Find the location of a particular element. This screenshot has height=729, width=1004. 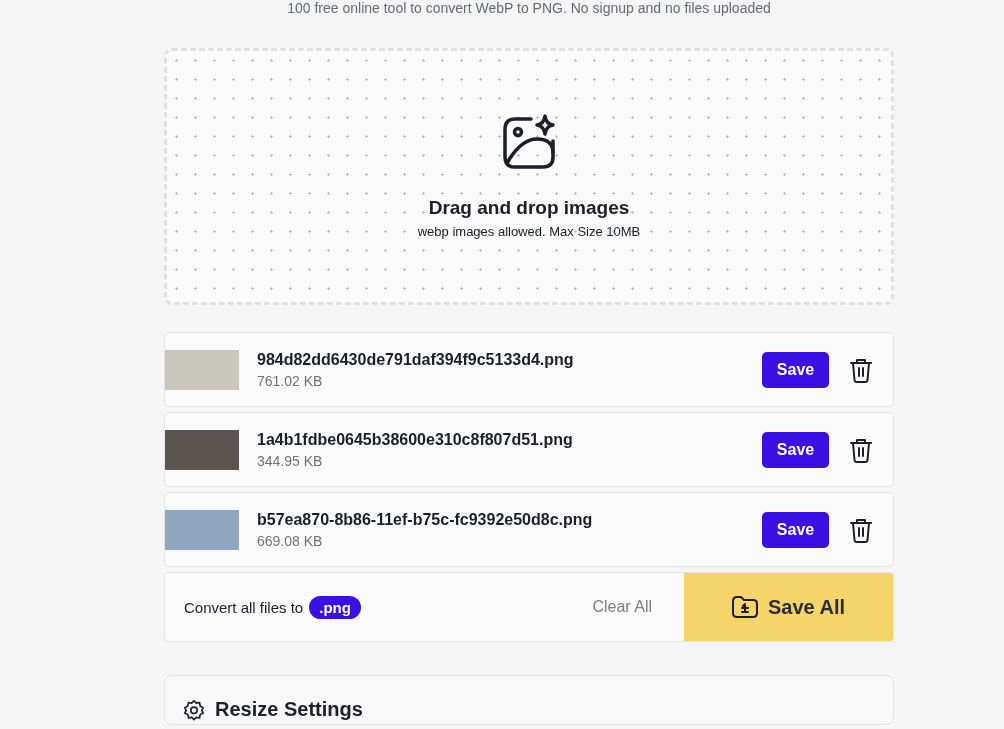

file-size: 761.02 KB is located at coordinates (290, 380).